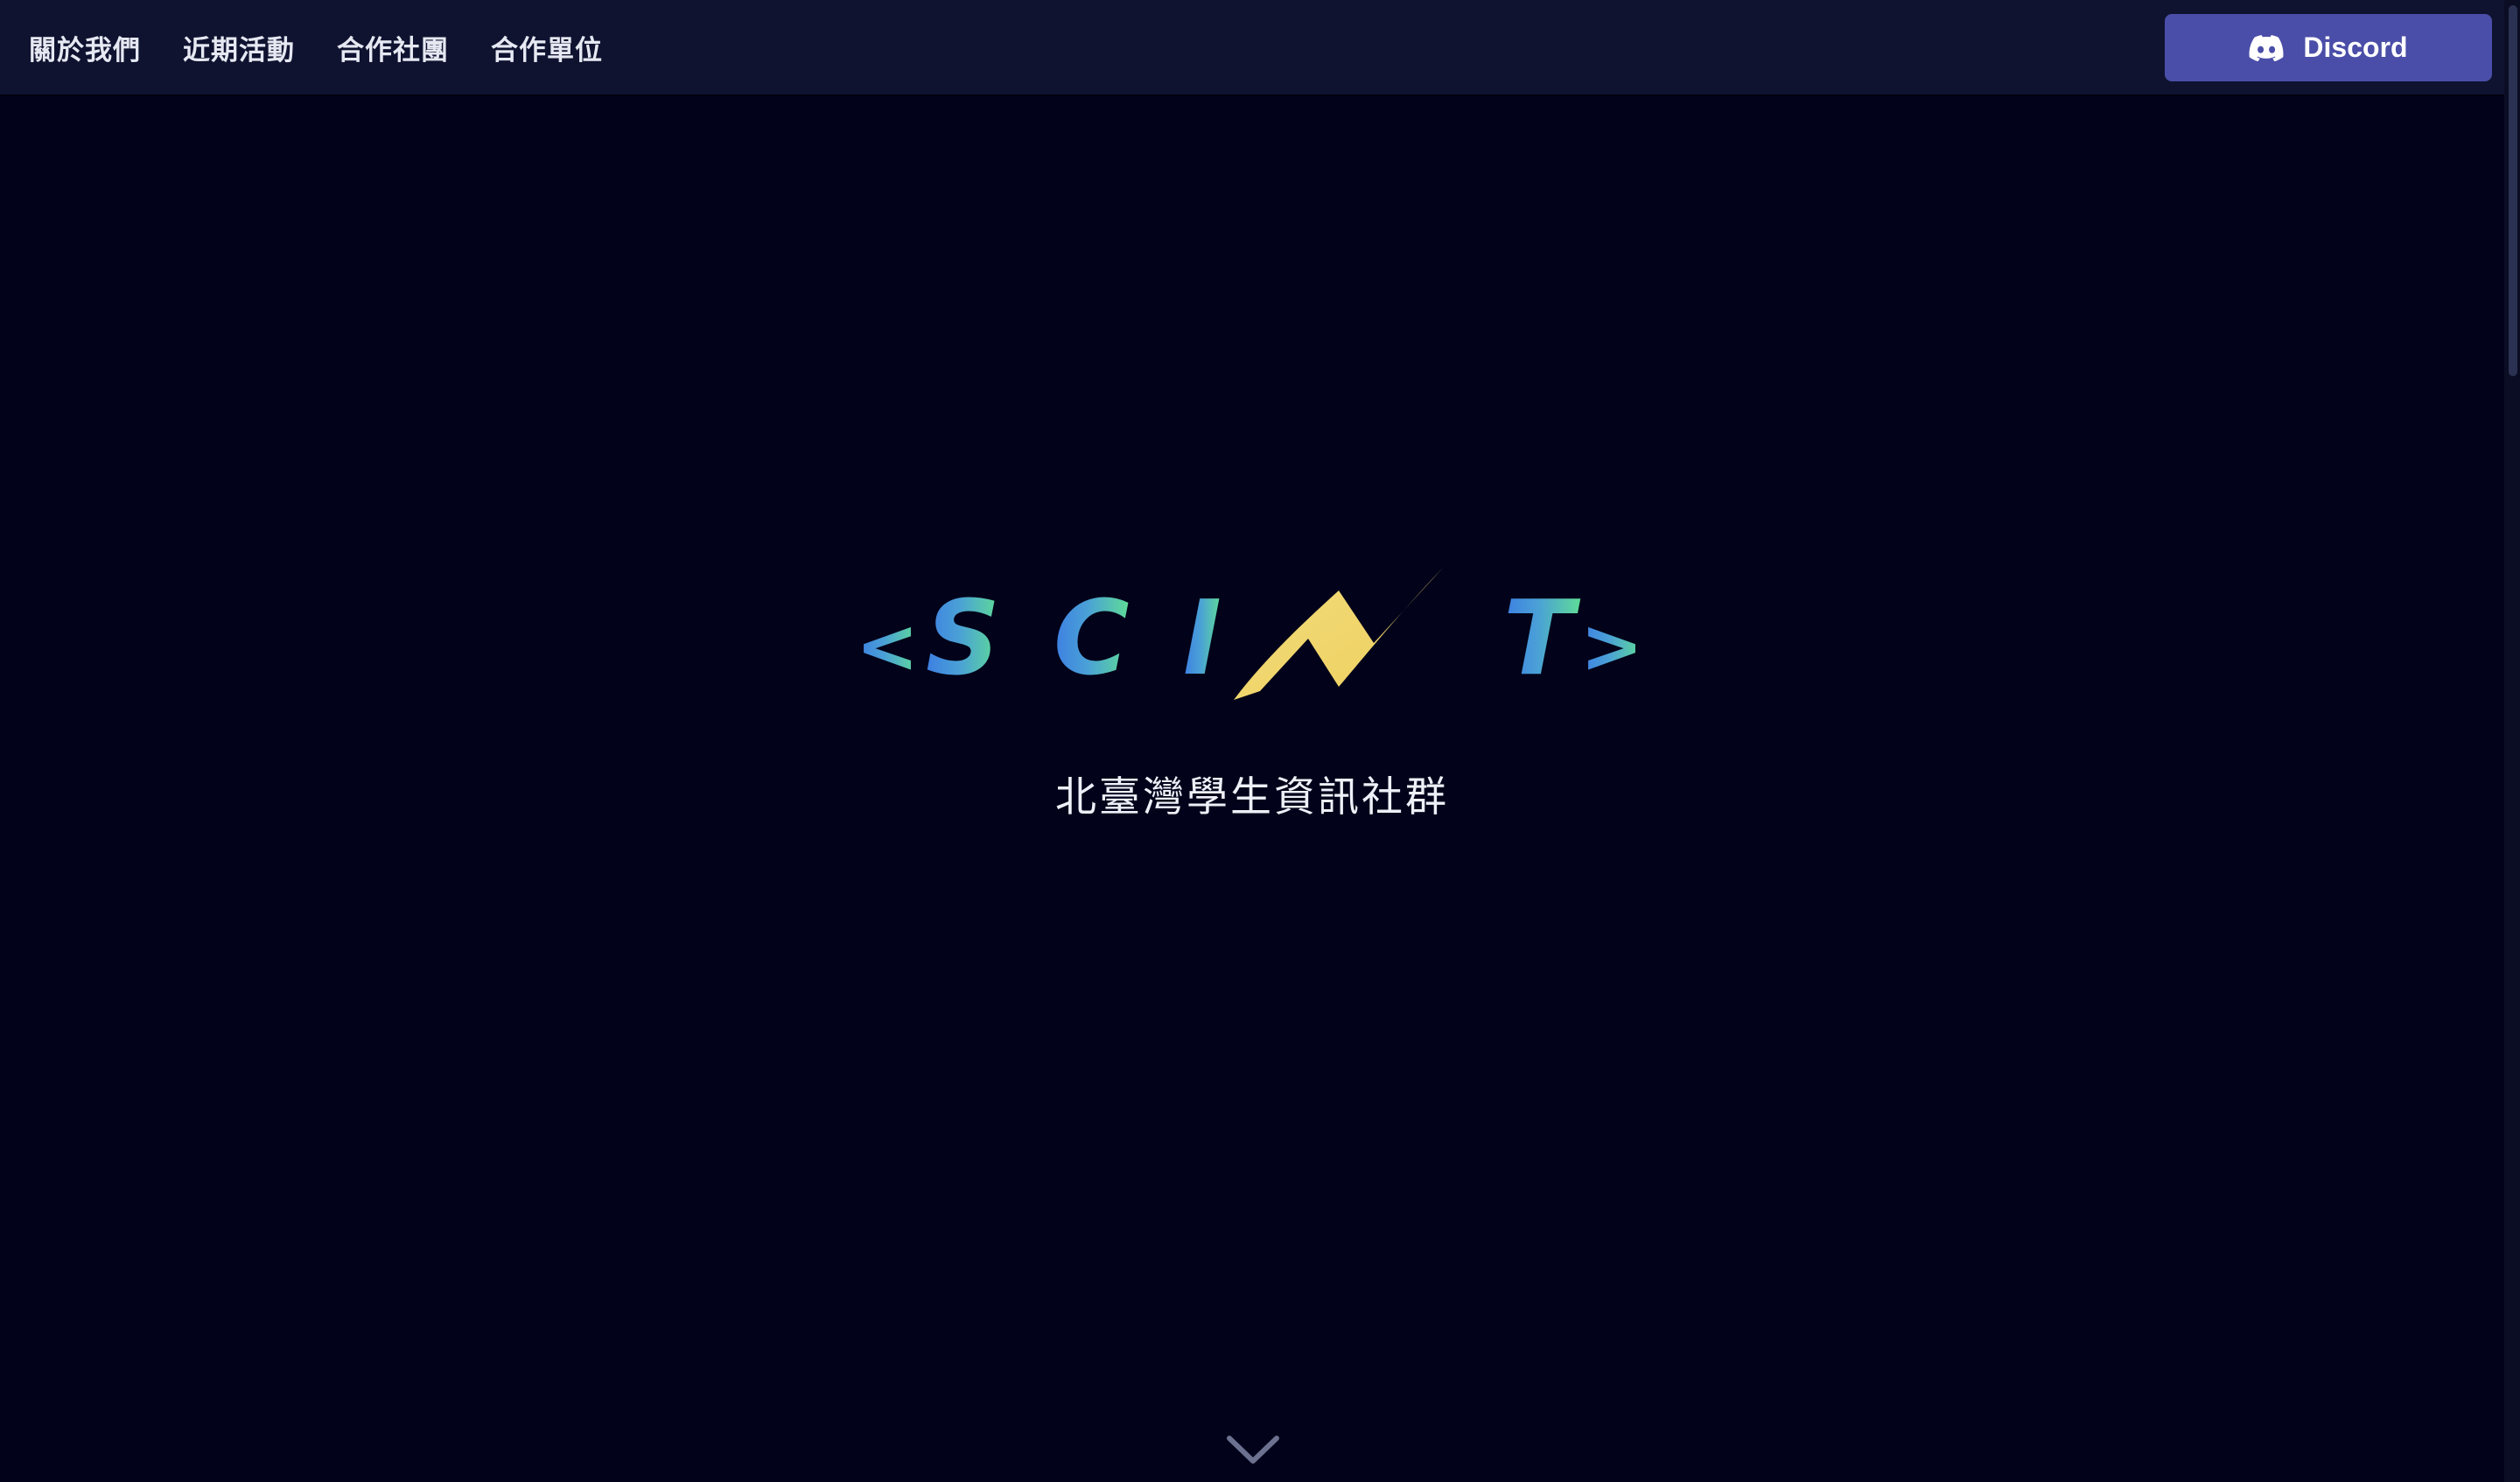 This screenshot has width=2520, height=1482. I want to click on logo-letter-gt: >, so click(1611, 646).